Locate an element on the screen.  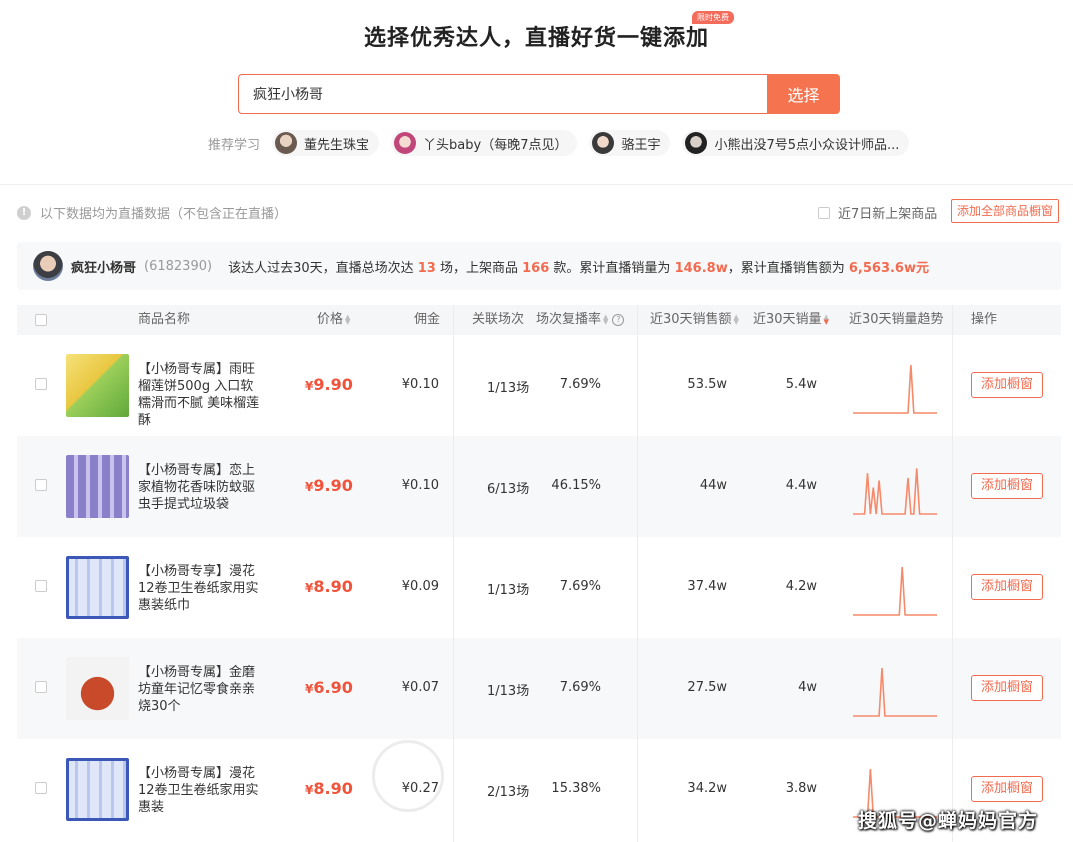
stat-products: 166 is located at coordinates (536, 268).